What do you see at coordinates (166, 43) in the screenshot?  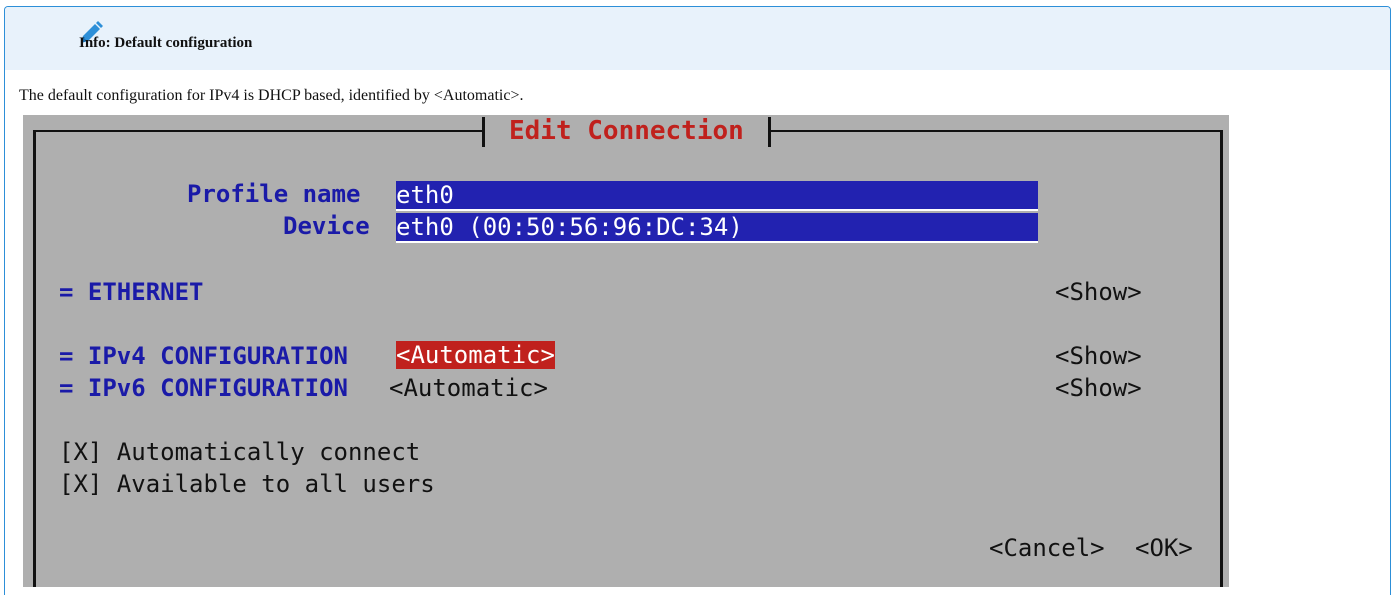 I see `callout-title: Info: Default configuration` at bounding box center [166, 43].